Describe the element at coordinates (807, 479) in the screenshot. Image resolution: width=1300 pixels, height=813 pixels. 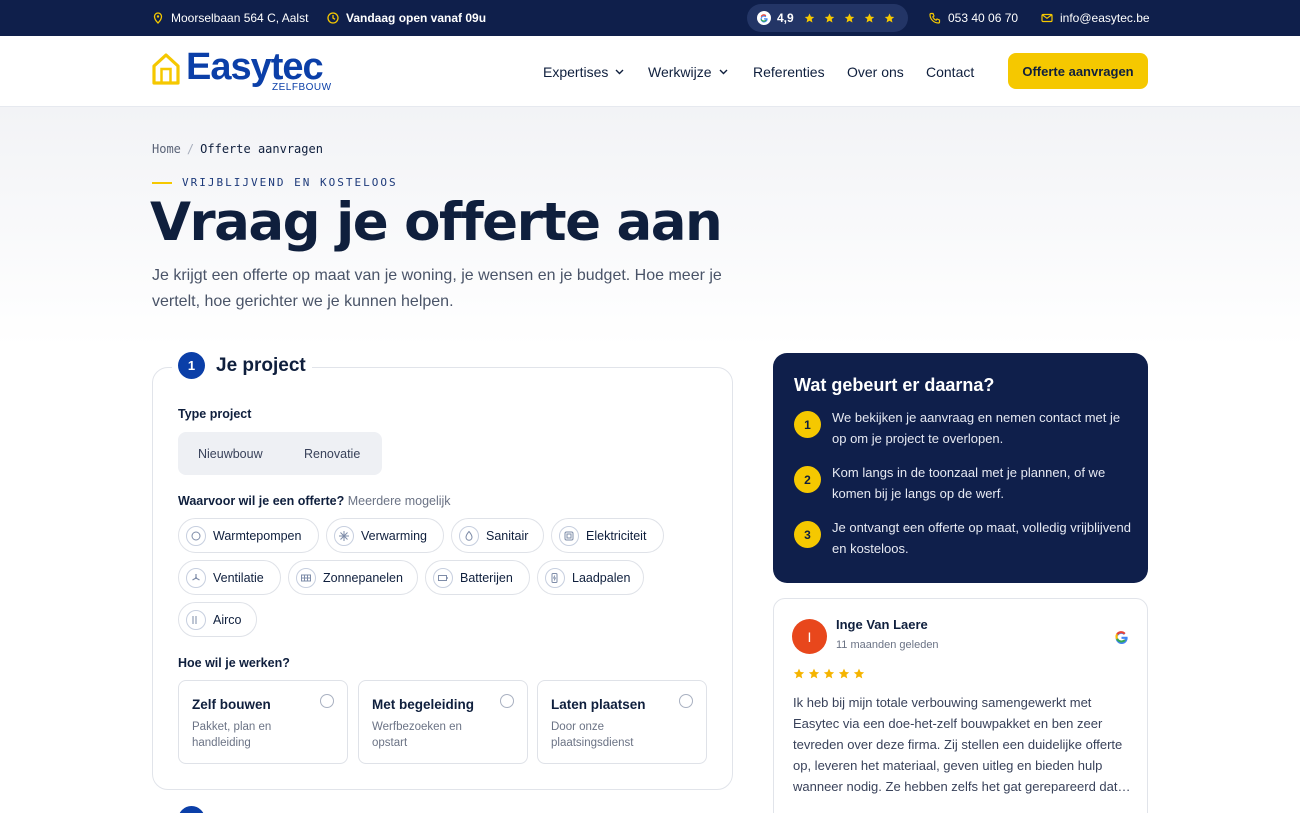
I see `next-step-number: 2` at that location.